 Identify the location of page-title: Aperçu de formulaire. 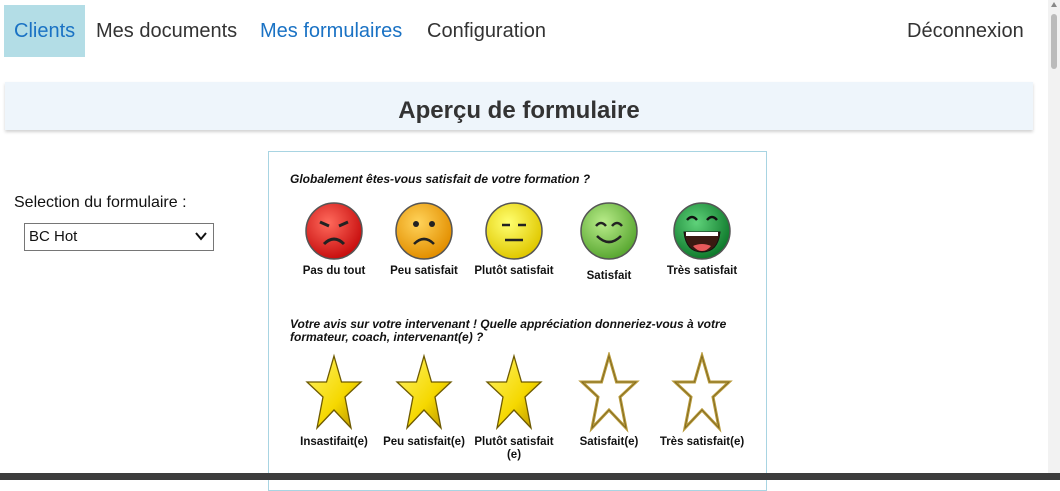
(519, 110).